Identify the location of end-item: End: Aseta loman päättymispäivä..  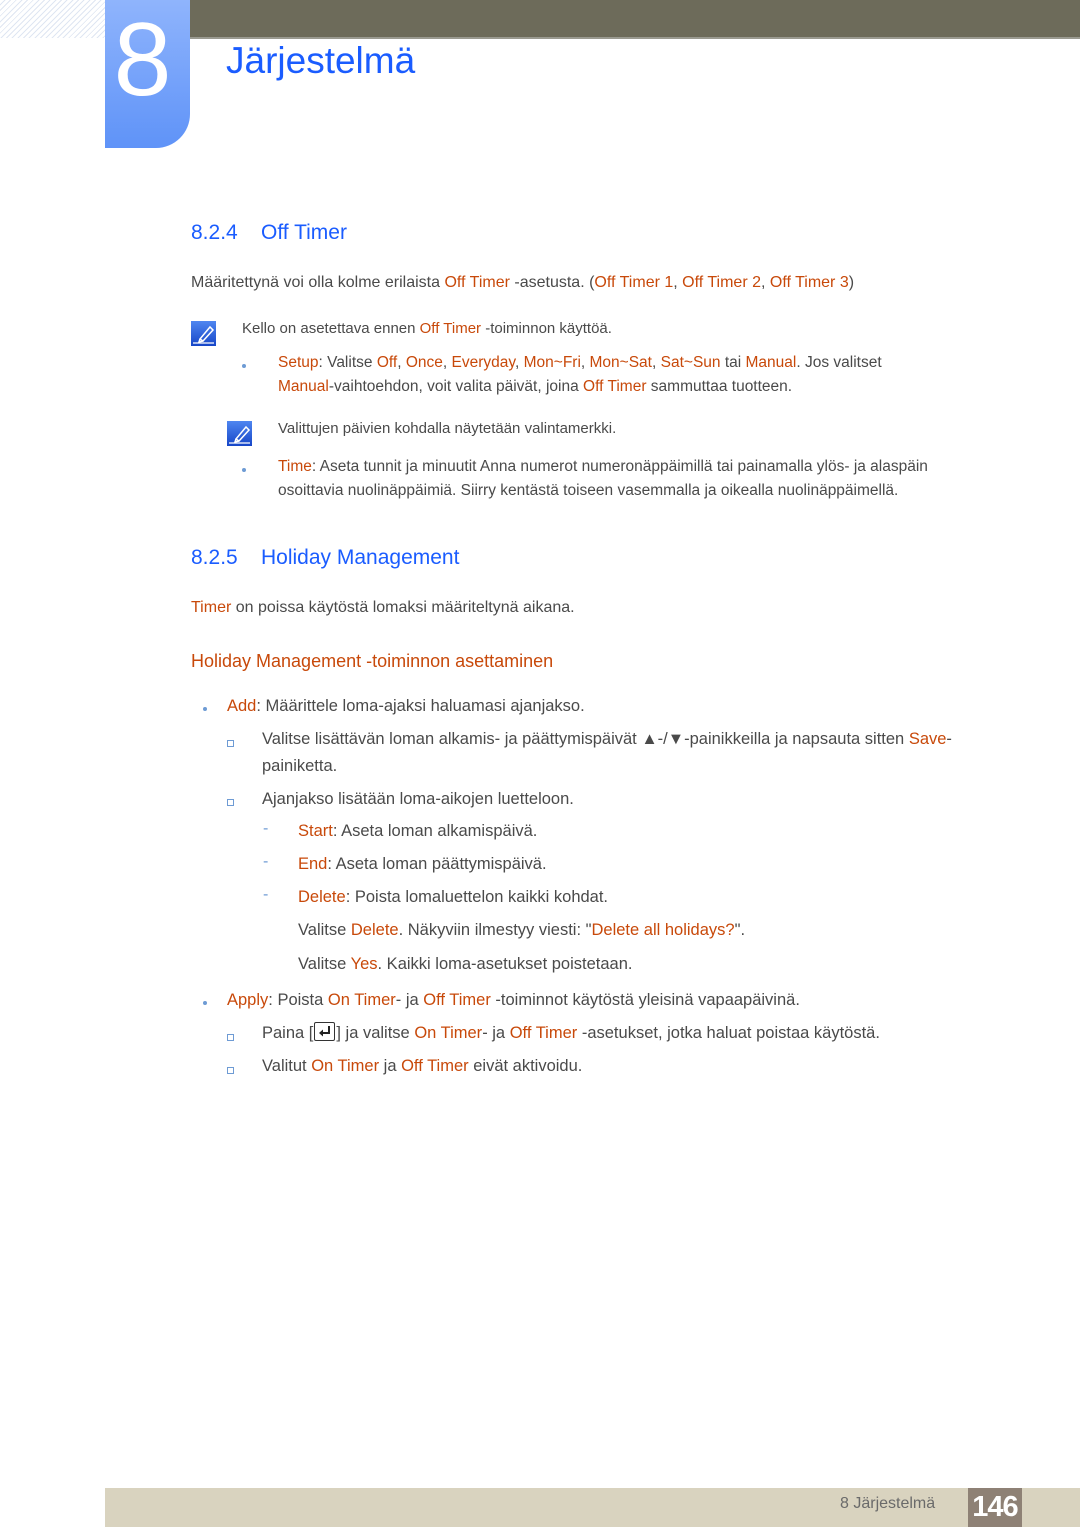
(422, 864).